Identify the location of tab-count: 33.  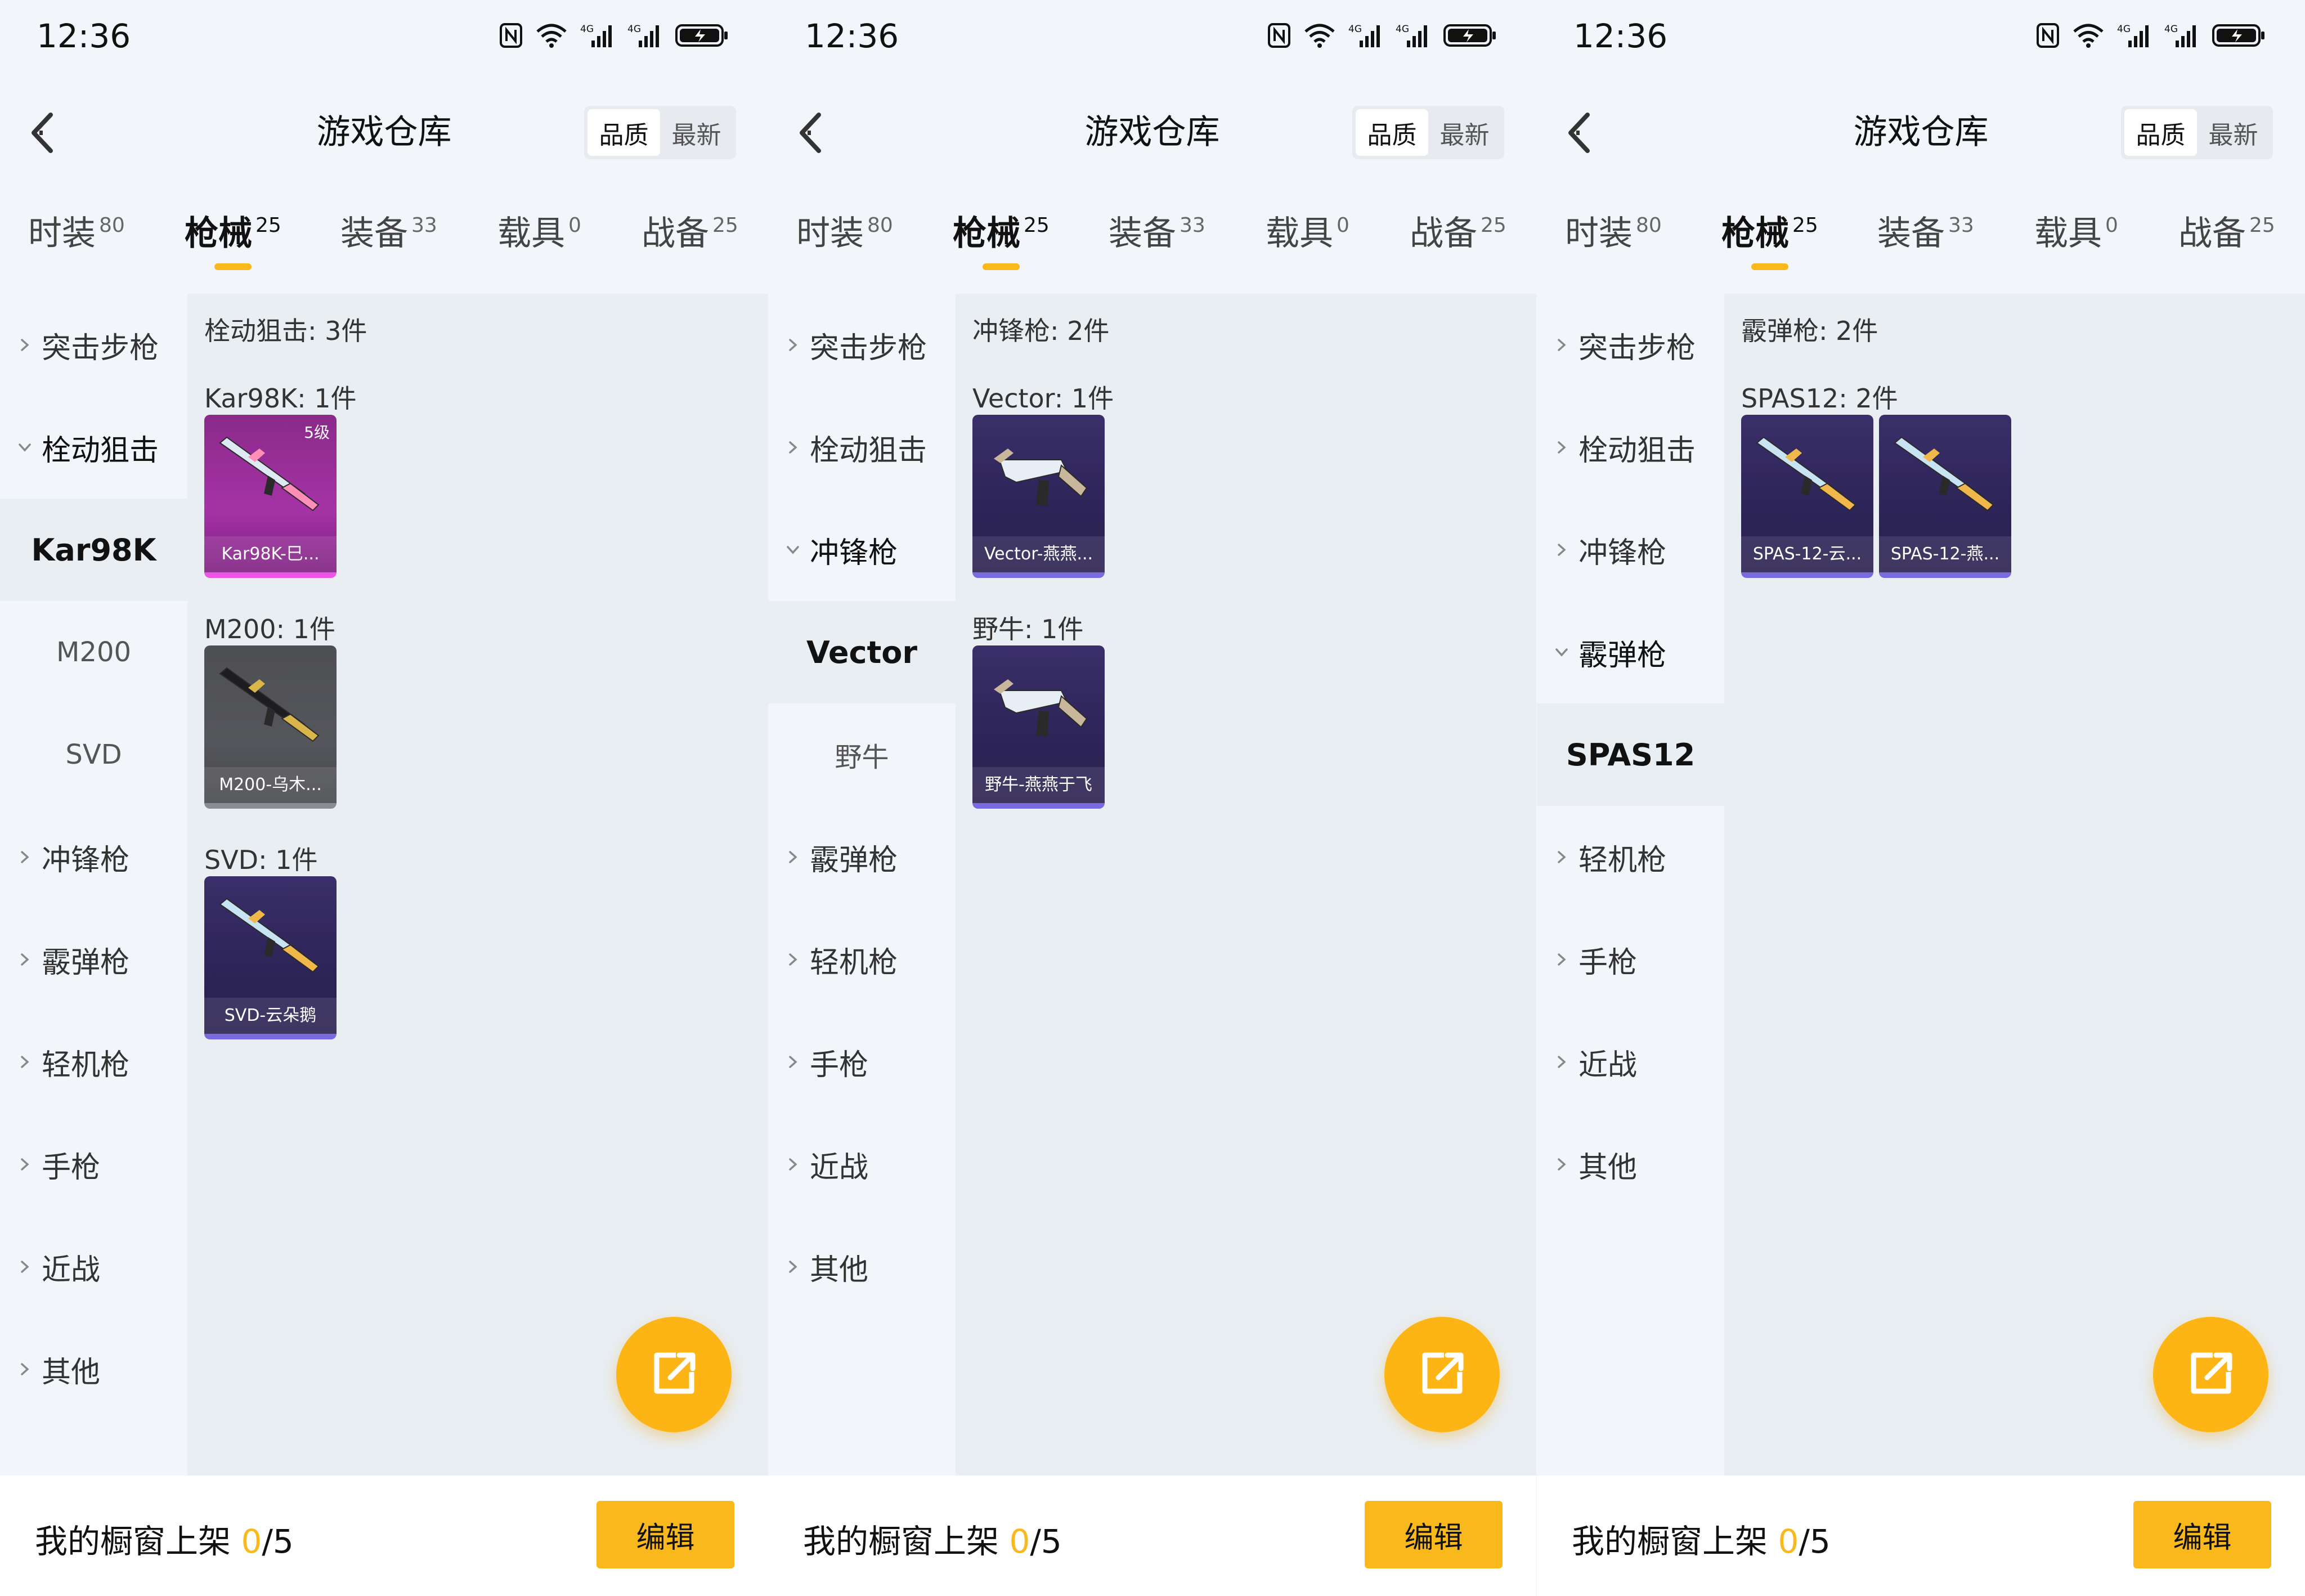
(1192, 226).